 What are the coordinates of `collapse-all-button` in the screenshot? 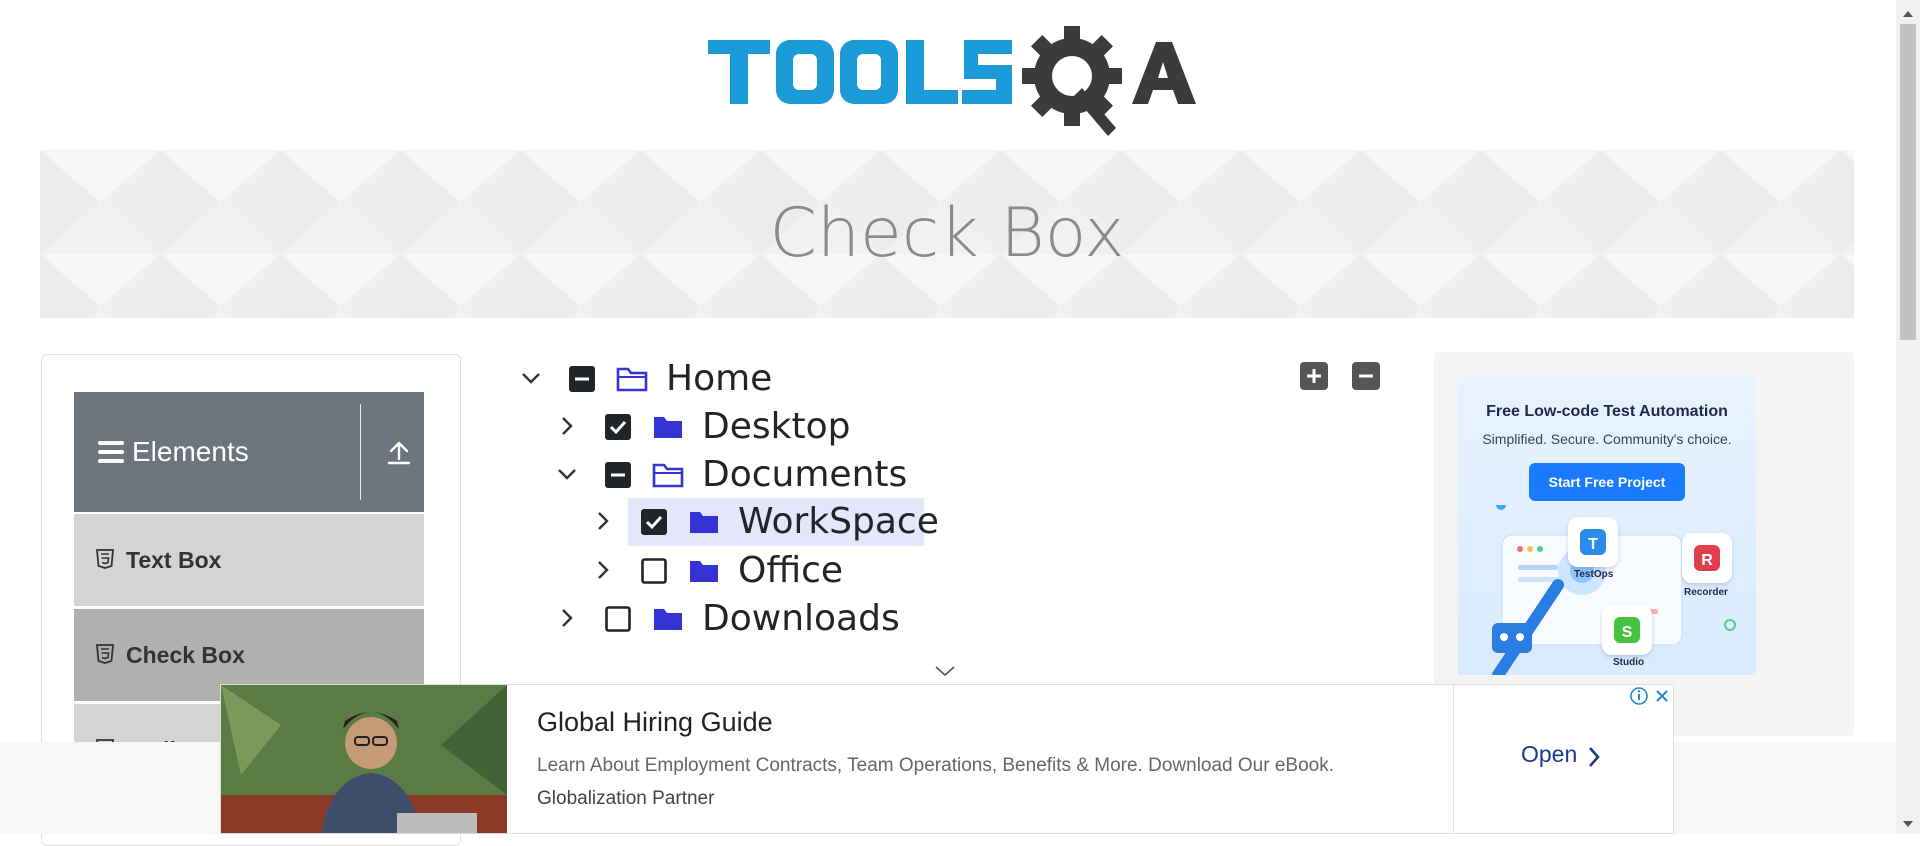 It's located at (1366, 376).